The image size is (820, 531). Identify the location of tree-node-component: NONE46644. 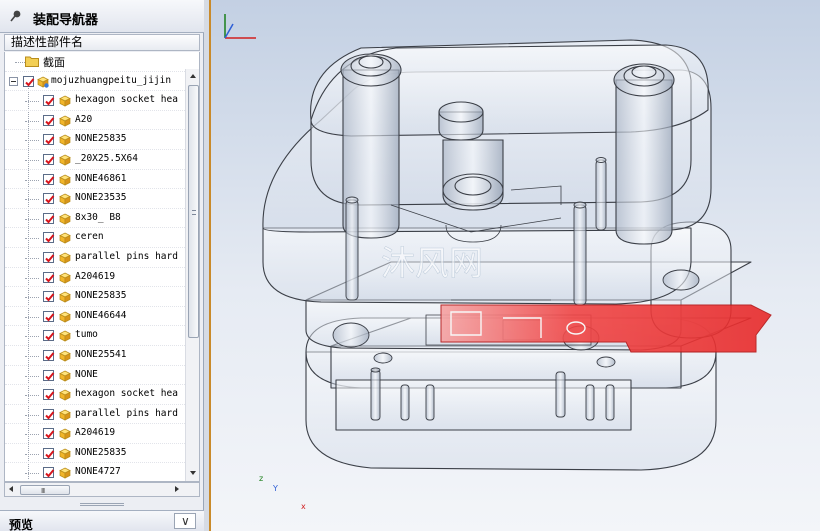
(95, 317).